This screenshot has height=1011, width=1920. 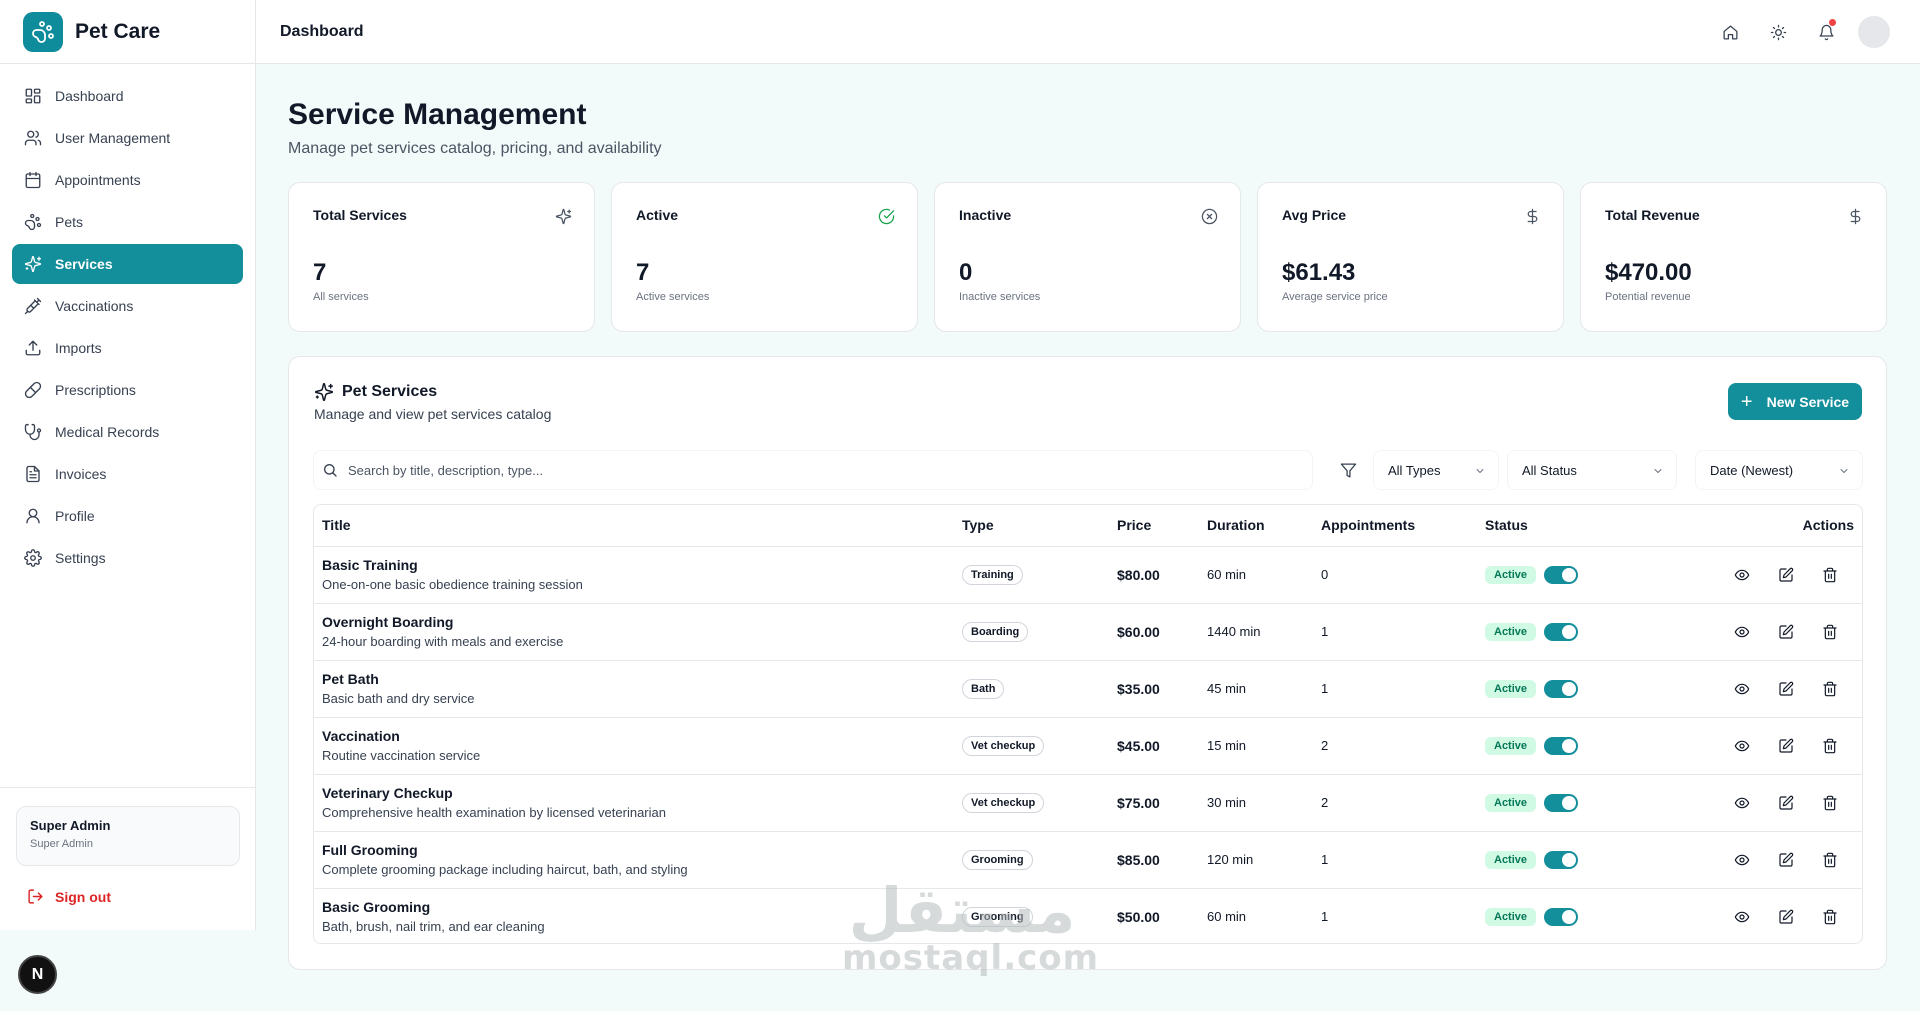 I want to click on dev-tools-badge: N, so click(x=37, y=974).